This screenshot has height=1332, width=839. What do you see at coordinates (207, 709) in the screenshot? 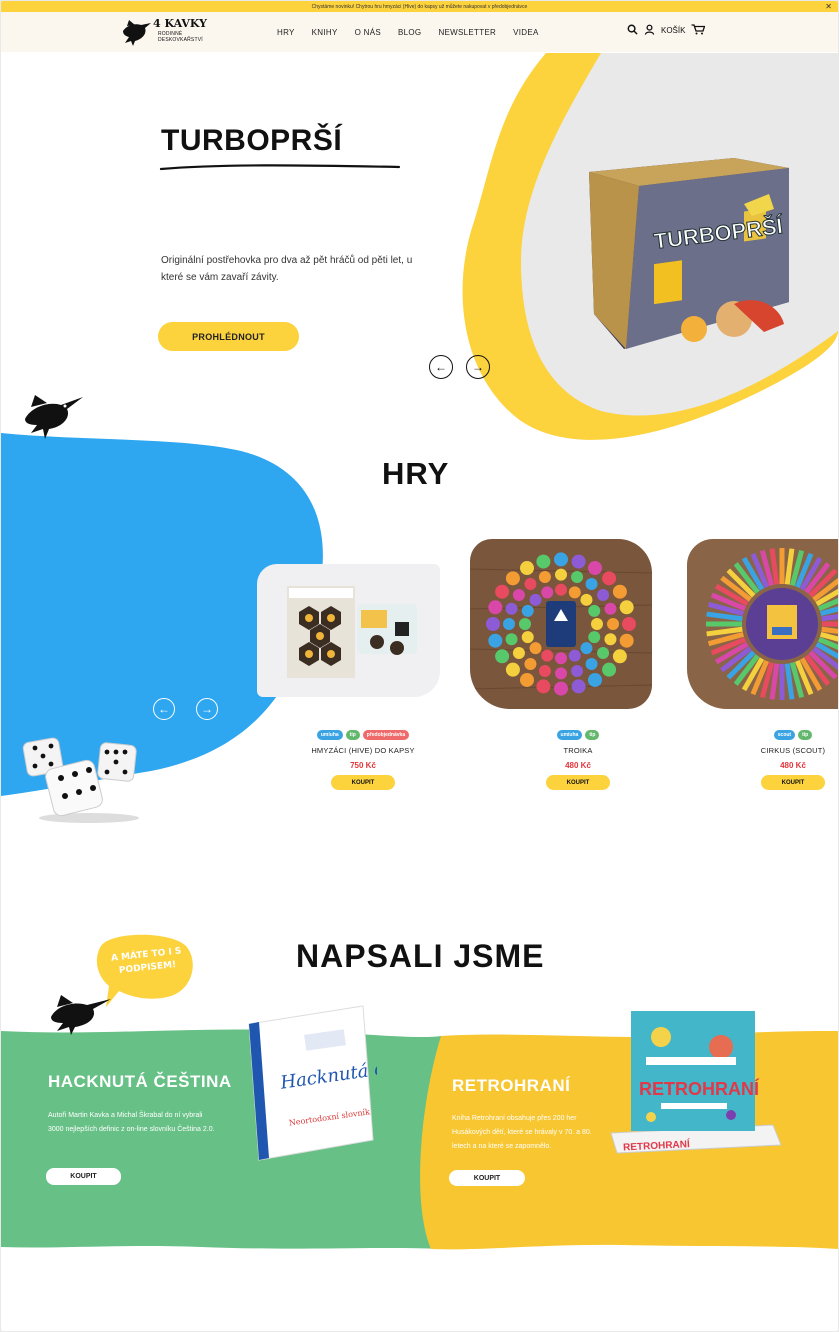
I see `games-next-button: →` at bounding box center [207, 709].